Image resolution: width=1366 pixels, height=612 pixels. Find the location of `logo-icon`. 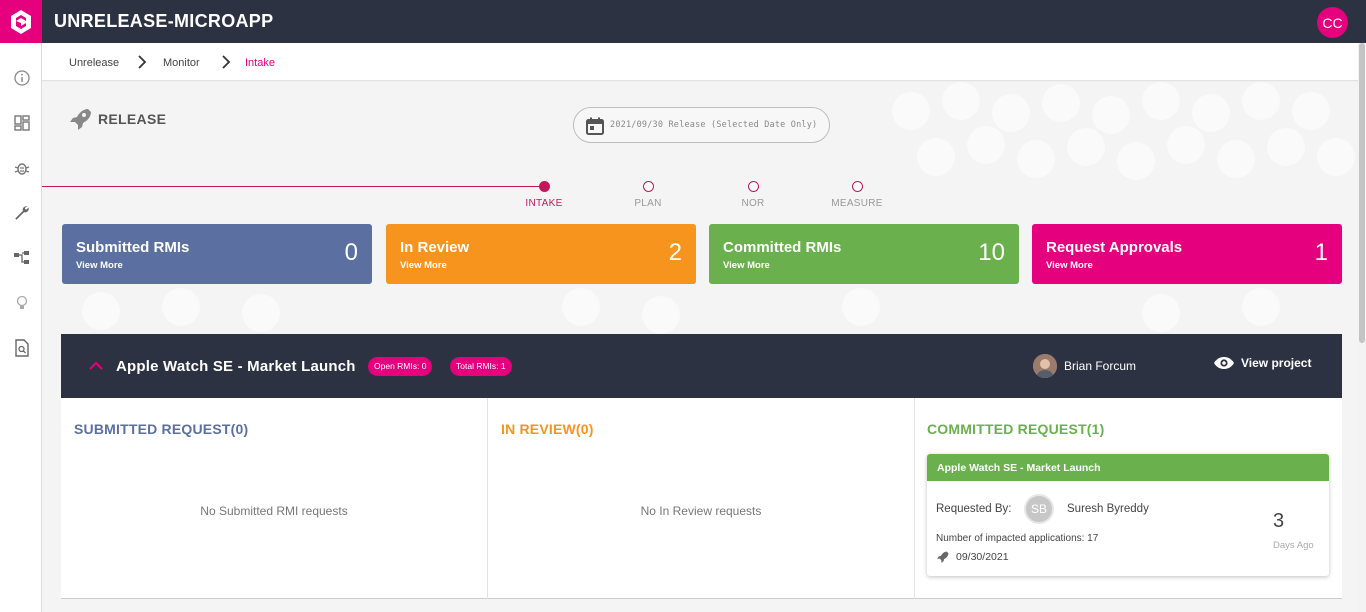

logo-icon is located at coordinates (21, 21).